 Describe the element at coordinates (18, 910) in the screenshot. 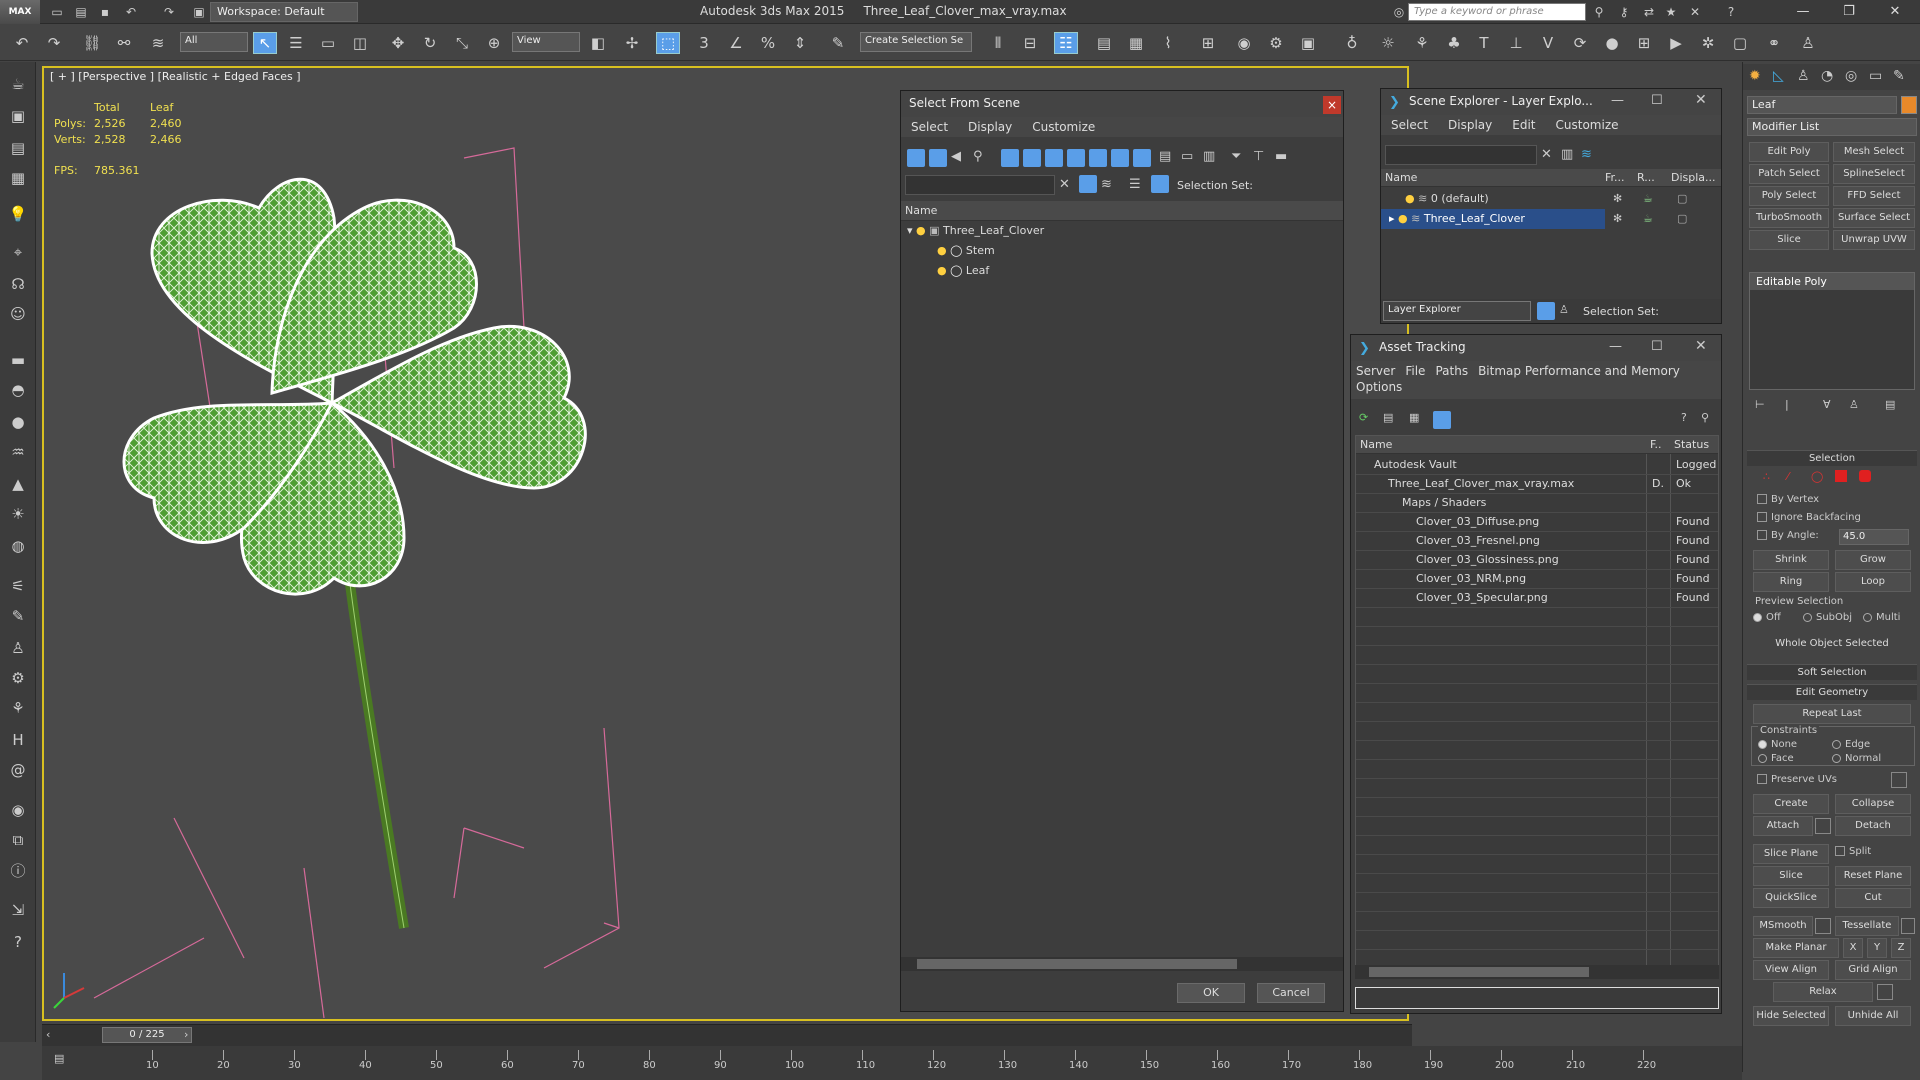

I see `export-icon: ⇲` at that location.